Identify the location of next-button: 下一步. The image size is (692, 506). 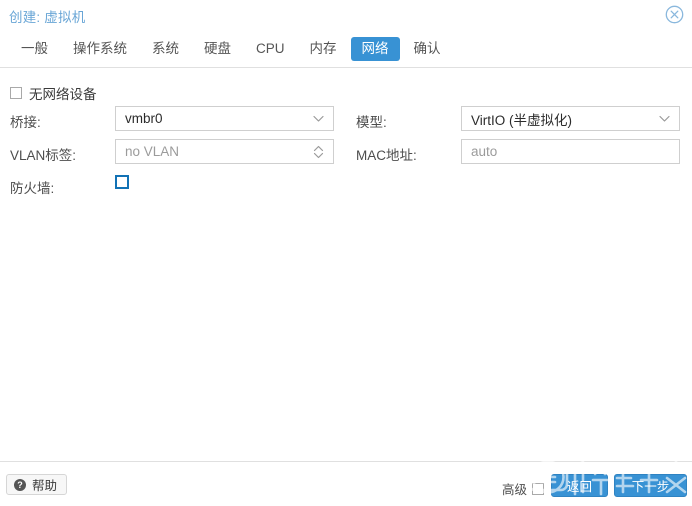
(650, 485).